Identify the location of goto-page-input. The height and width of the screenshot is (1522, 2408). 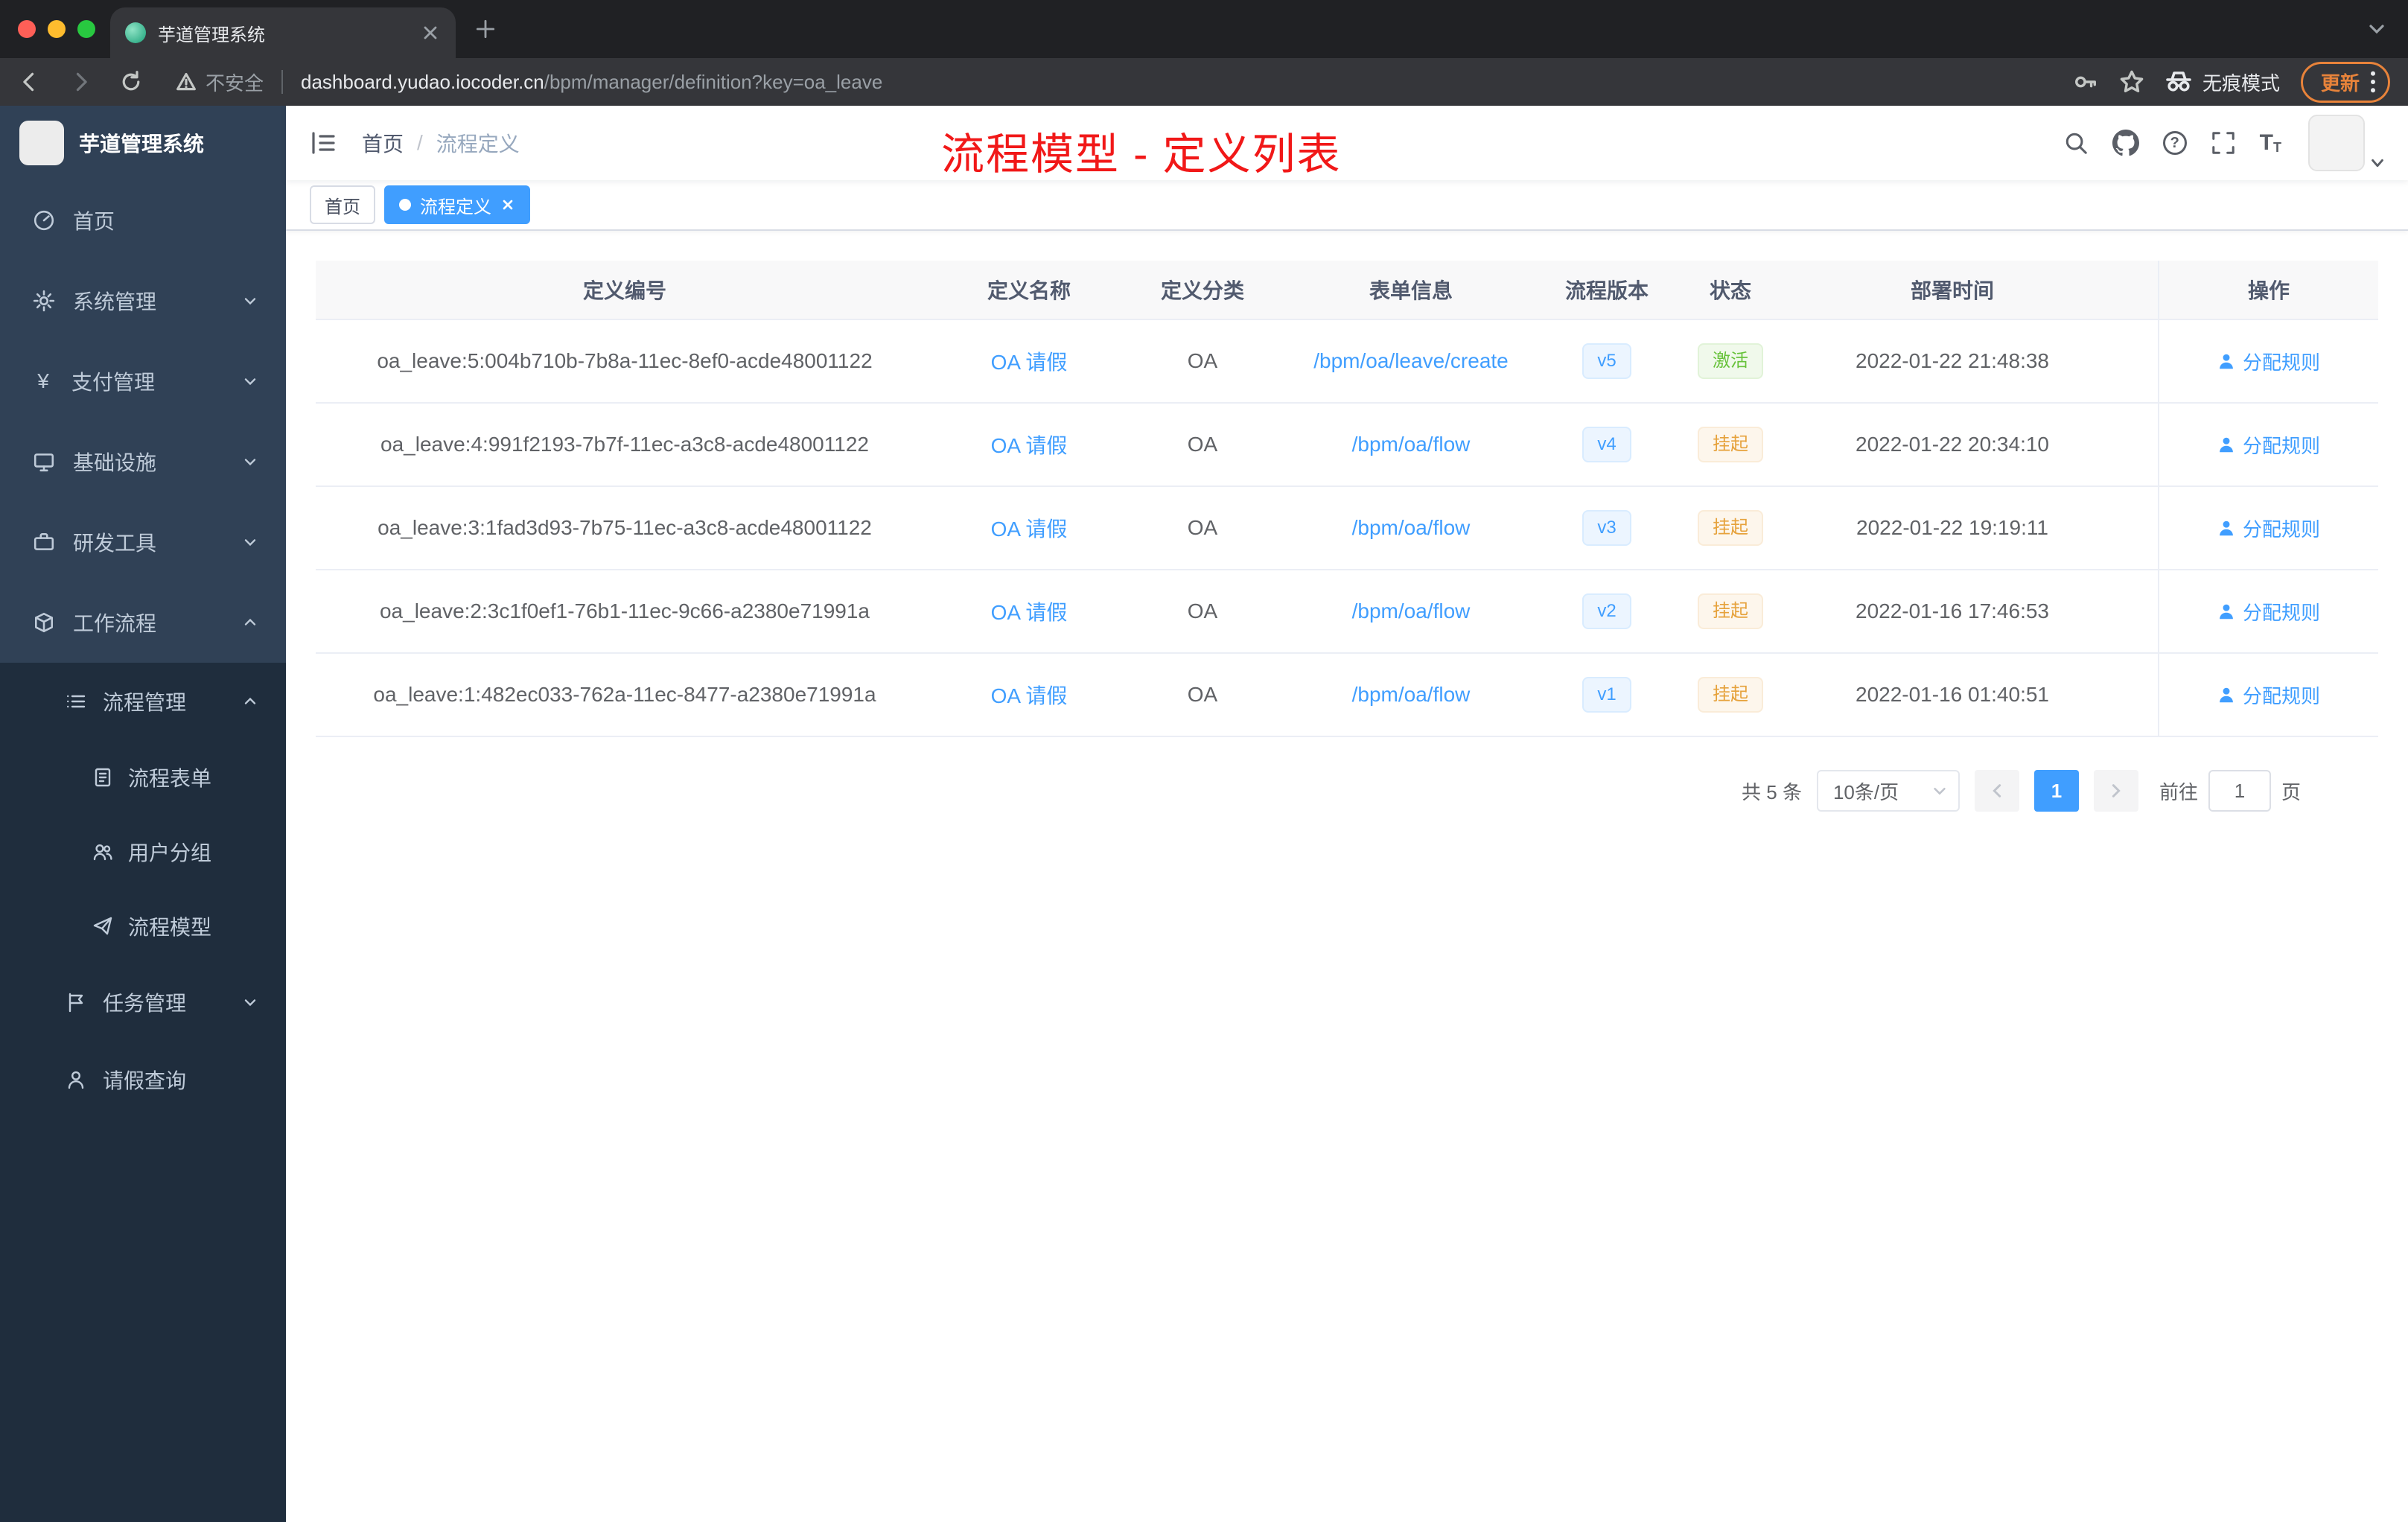
(2239, 791).